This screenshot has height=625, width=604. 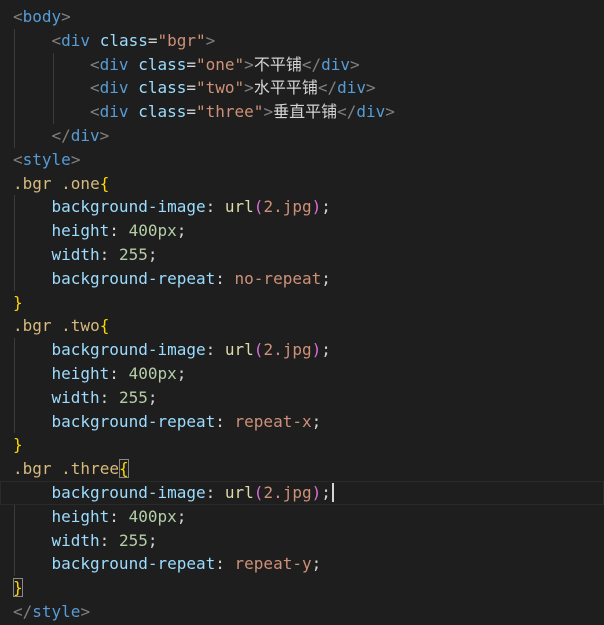 I want to click on code-line: .bgr .three{, so click(x=302, y=469).